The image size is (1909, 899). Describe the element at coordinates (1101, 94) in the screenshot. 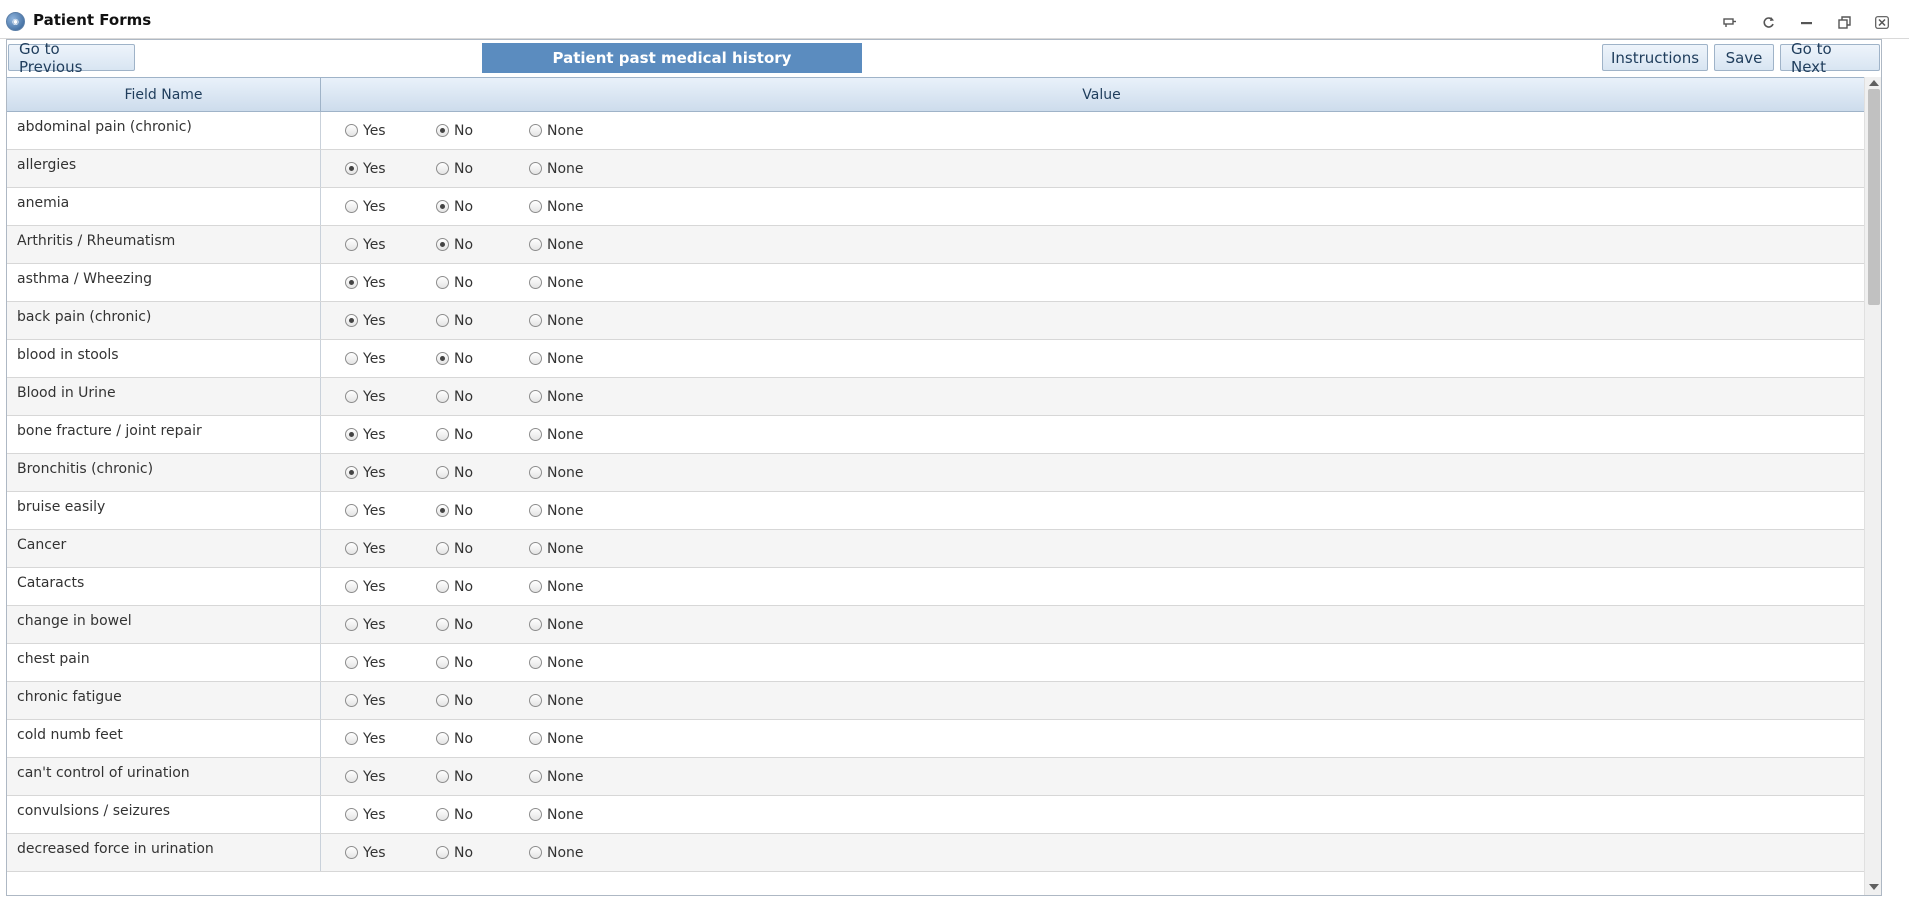

I see `column-header-value: Value` at that location.